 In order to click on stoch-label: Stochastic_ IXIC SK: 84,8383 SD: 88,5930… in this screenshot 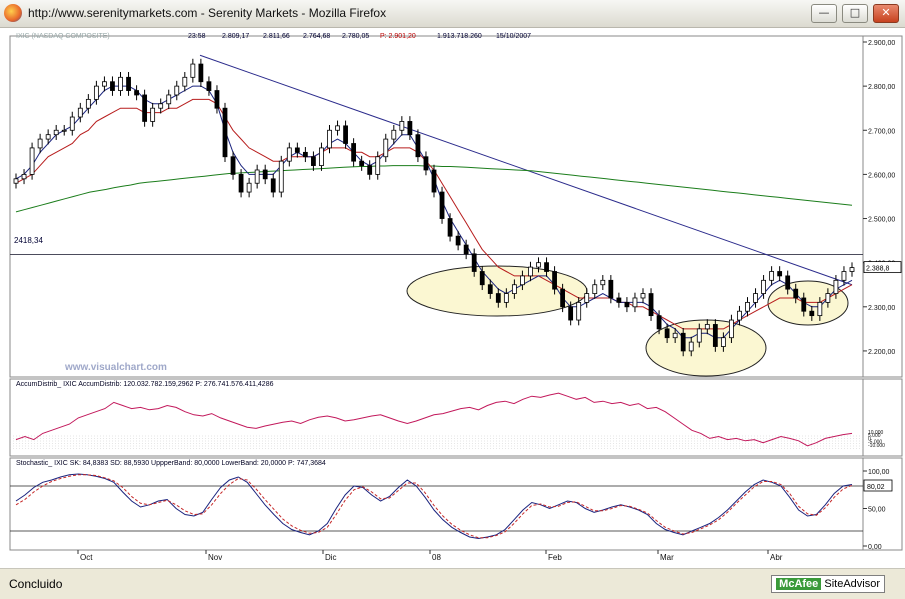, I will do `click(171, 463)`.